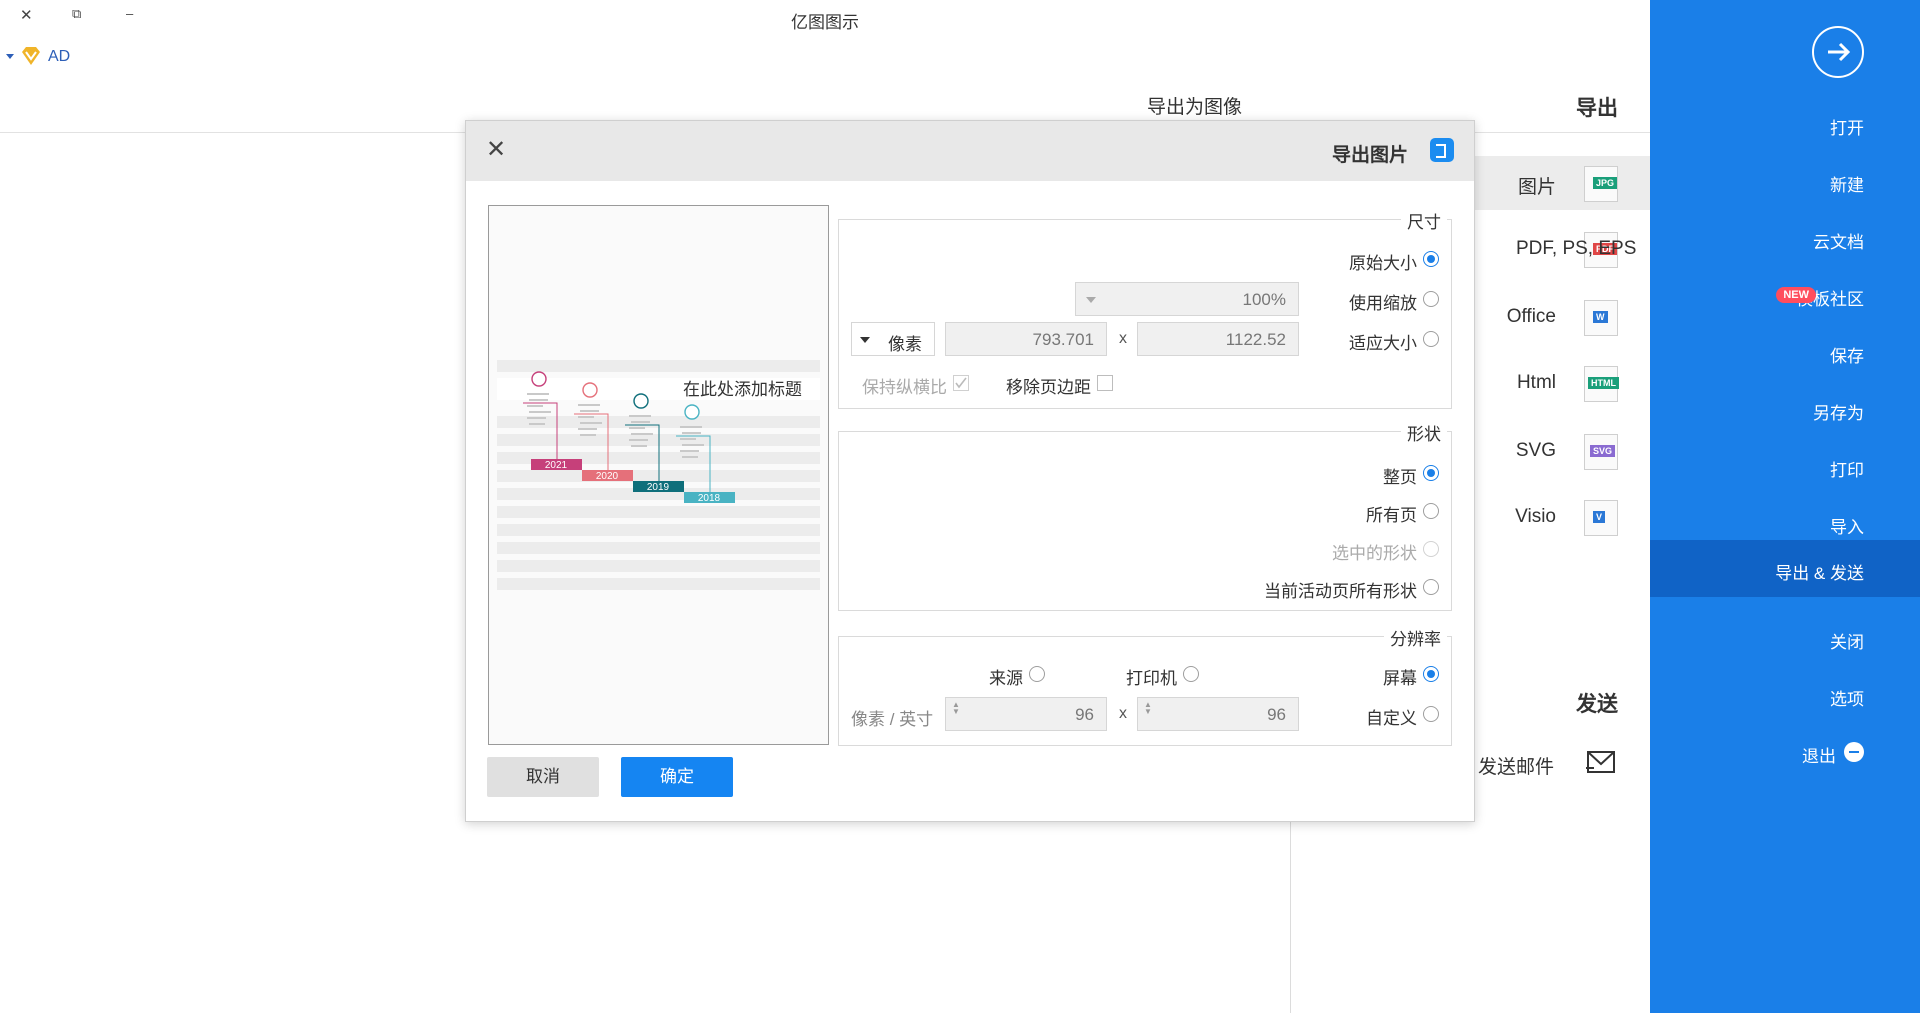  What do you see at coordinates (1195, 107) in the screenshot?
I see `page-heading: 导出为图像` at bounding box center [1195, 107].